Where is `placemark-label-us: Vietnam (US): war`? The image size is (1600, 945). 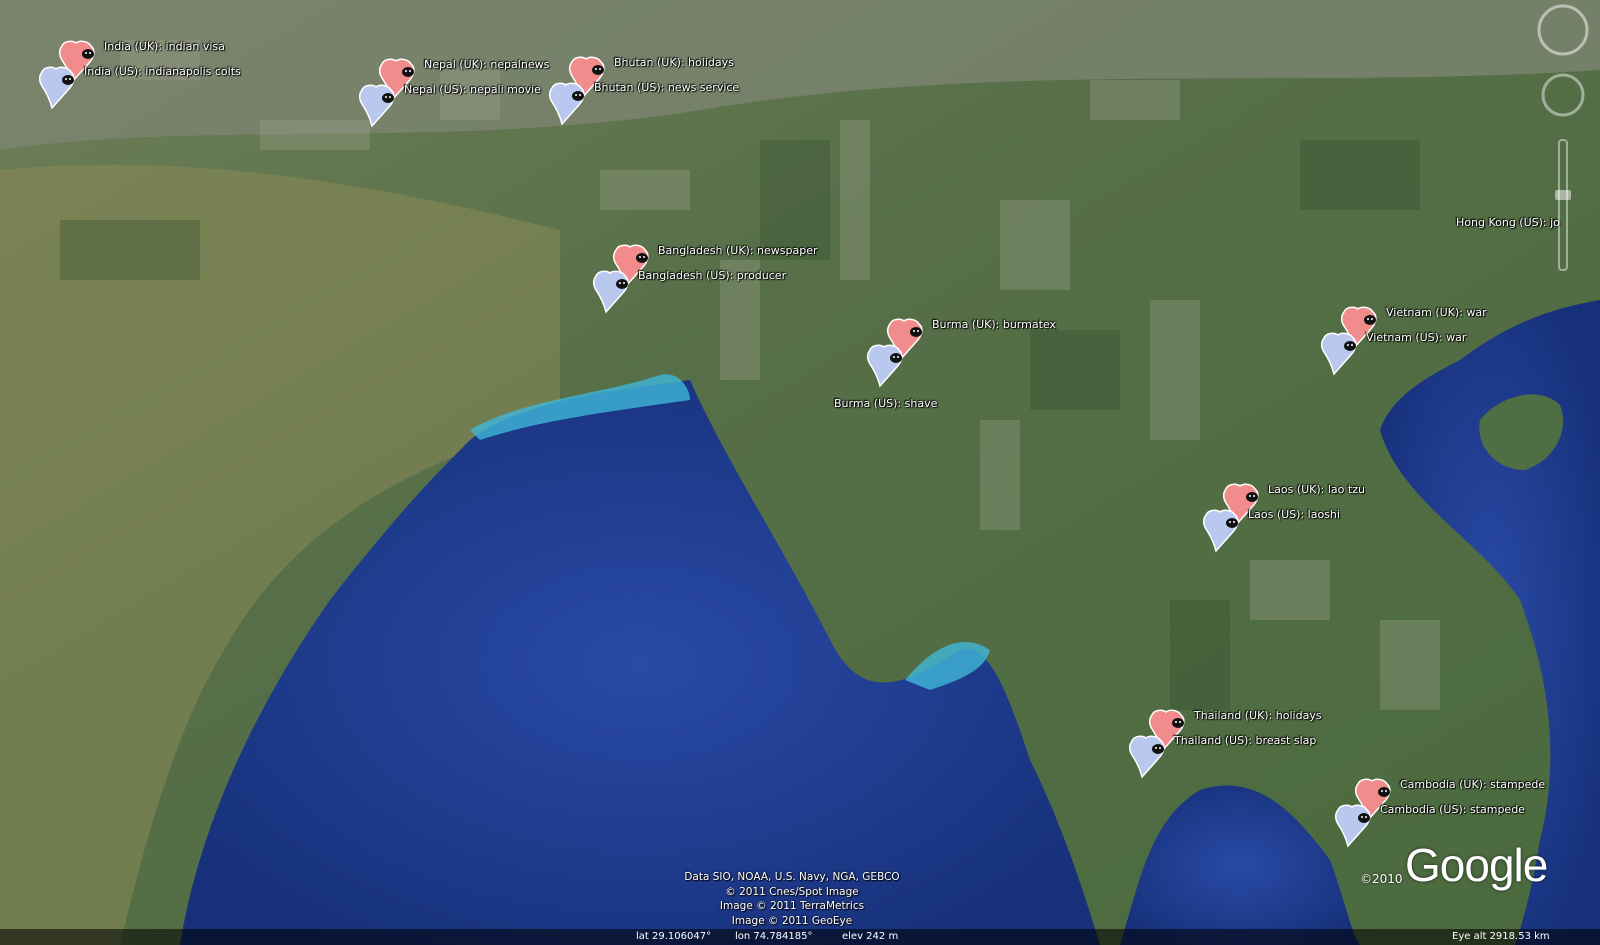 placemark-label-us: Vietnam (US): war is located at coordinates (1416, 337).